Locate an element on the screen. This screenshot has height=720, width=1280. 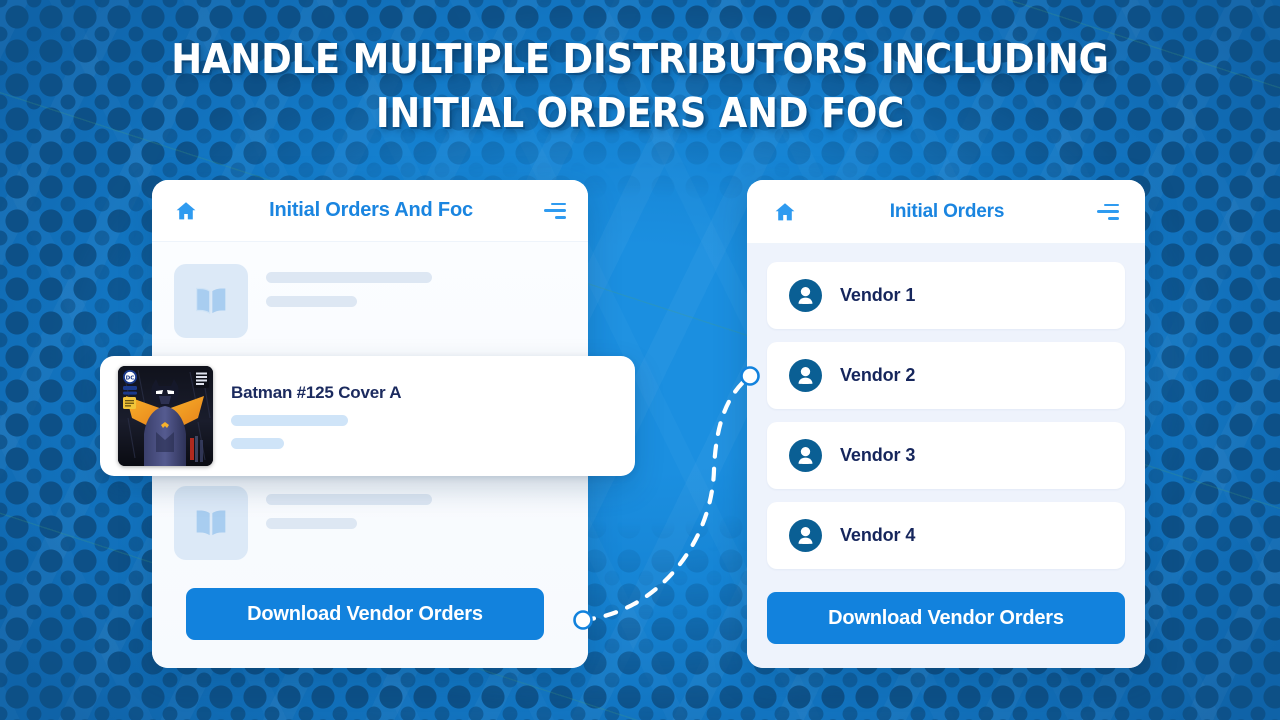
vendor-name: Vendor 2 is located at coordinates (878, 375).